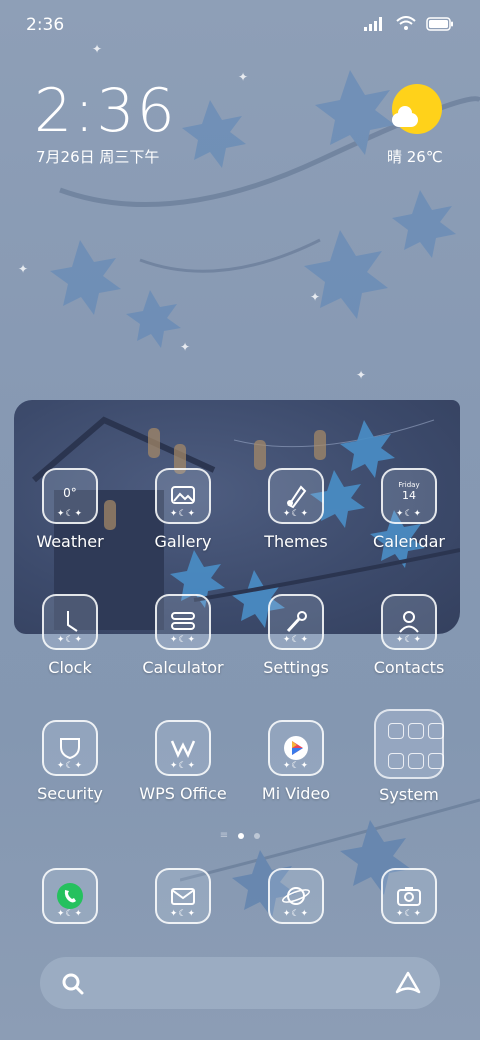 The height and width of the screenshot is (1040, 480). I want to click on wrench-glyph, so click(296, 622).